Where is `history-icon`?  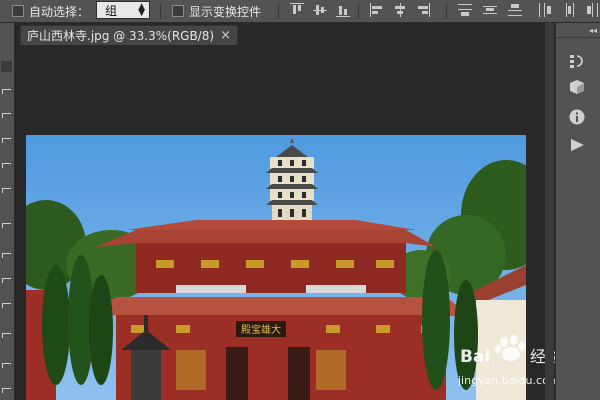 history-icon is located at coordinates (577, 61).